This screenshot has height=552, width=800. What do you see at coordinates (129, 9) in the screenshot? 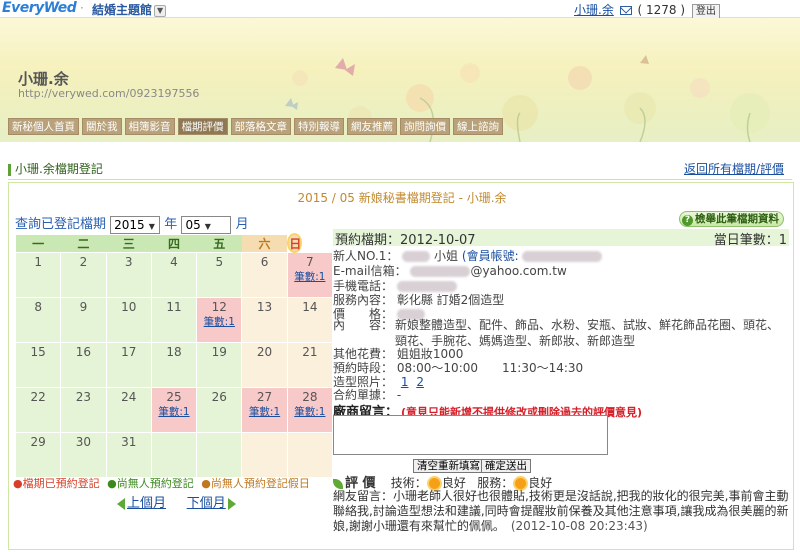
I see `theme-menu: 結婚主題館 ▼` at bounding box center [129, 9].